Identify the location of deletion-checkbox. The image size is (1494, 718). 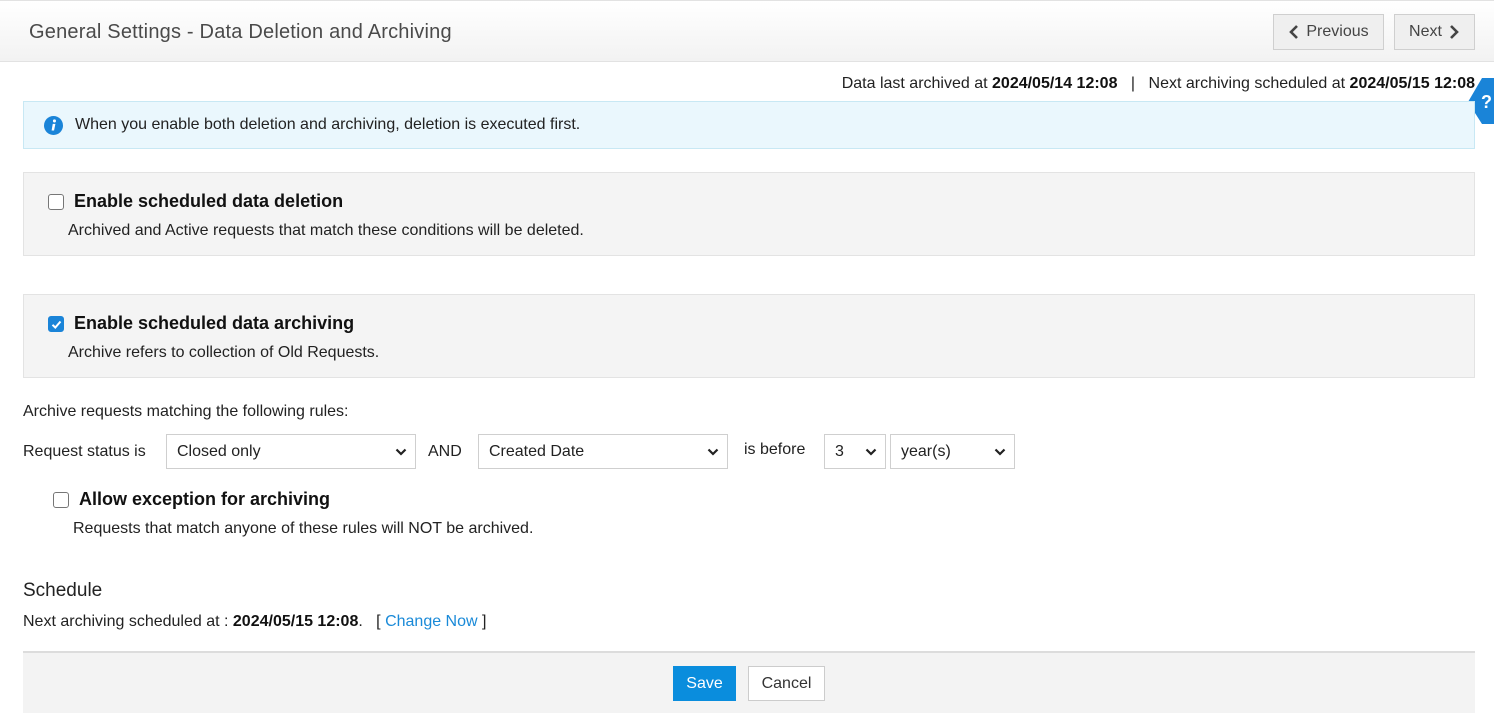
(56, 201).